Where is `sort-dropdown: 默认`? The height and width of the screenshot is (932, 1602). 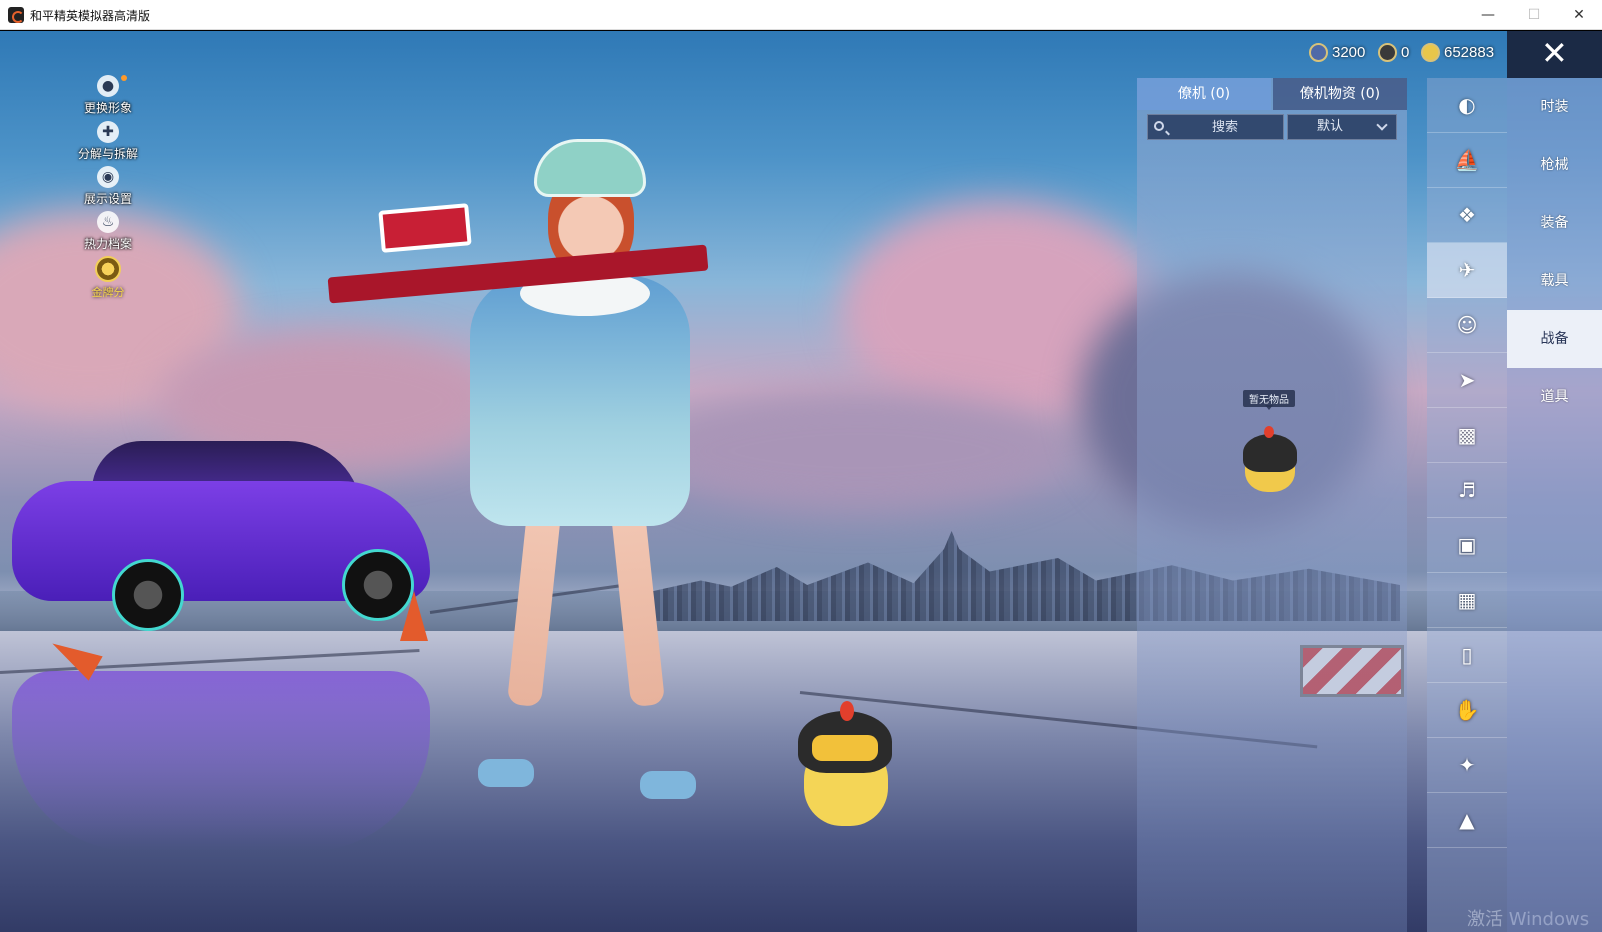
sort-dropdown: 默认 is located at coordinates (1342, 127).